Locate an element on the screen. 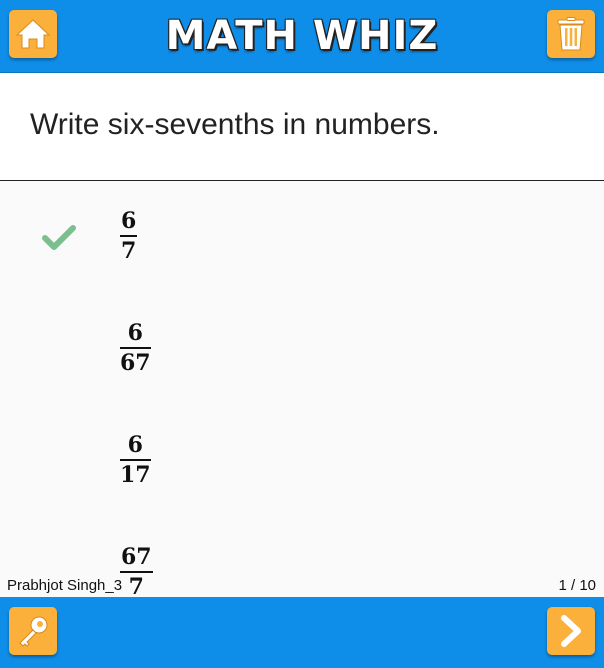  key-button is located at coordinates (33, 631).